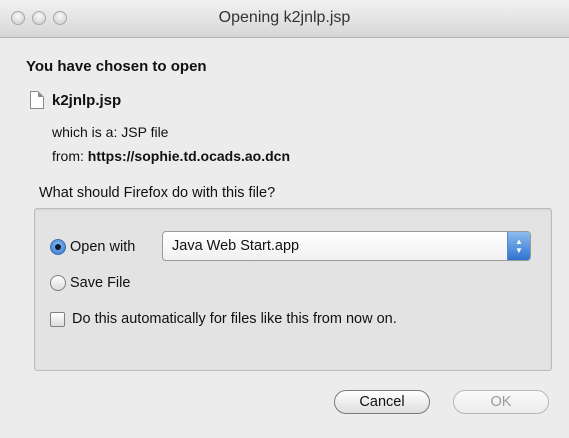 The width and height of the screenshot is (569, 438). I want to click on file-source-line: from: https://sophie.td.ocads.ao.dcn, so click(171, 156).